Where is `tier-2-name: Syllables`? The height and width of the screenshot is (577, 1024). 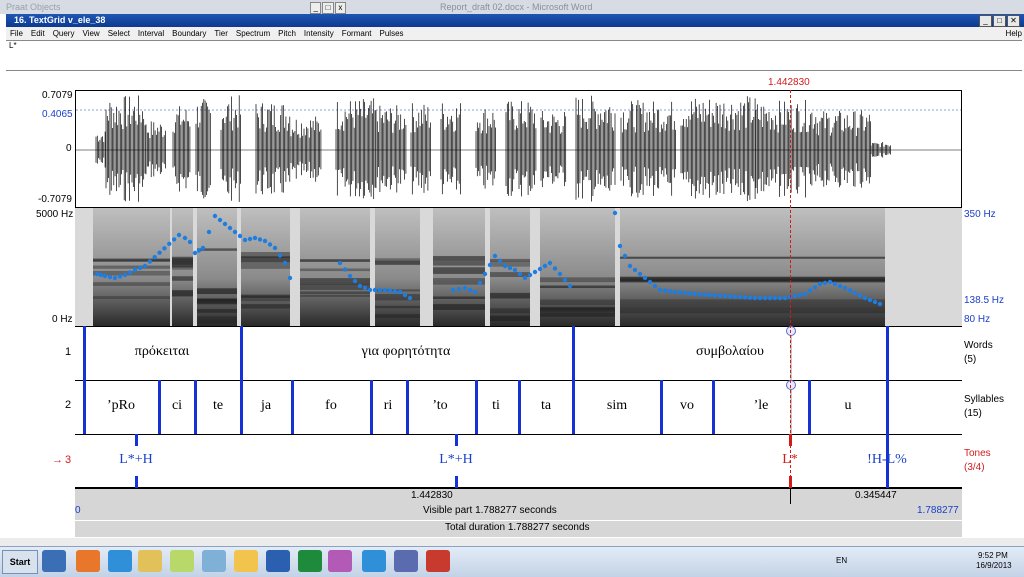
tier-2-name: Syllables is located at coordinates (984, 399).